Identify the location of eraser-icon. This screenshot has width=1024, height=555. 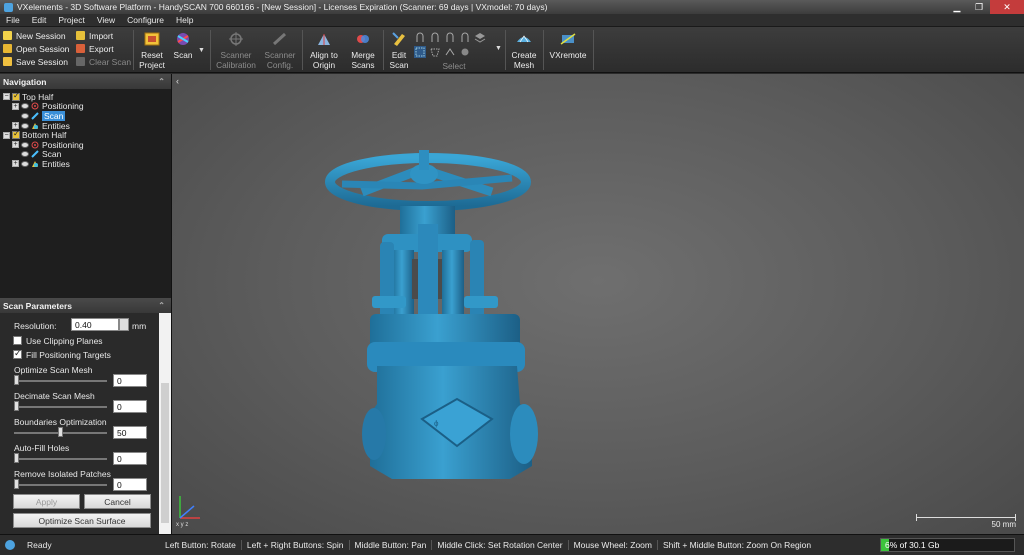
(80, 61).